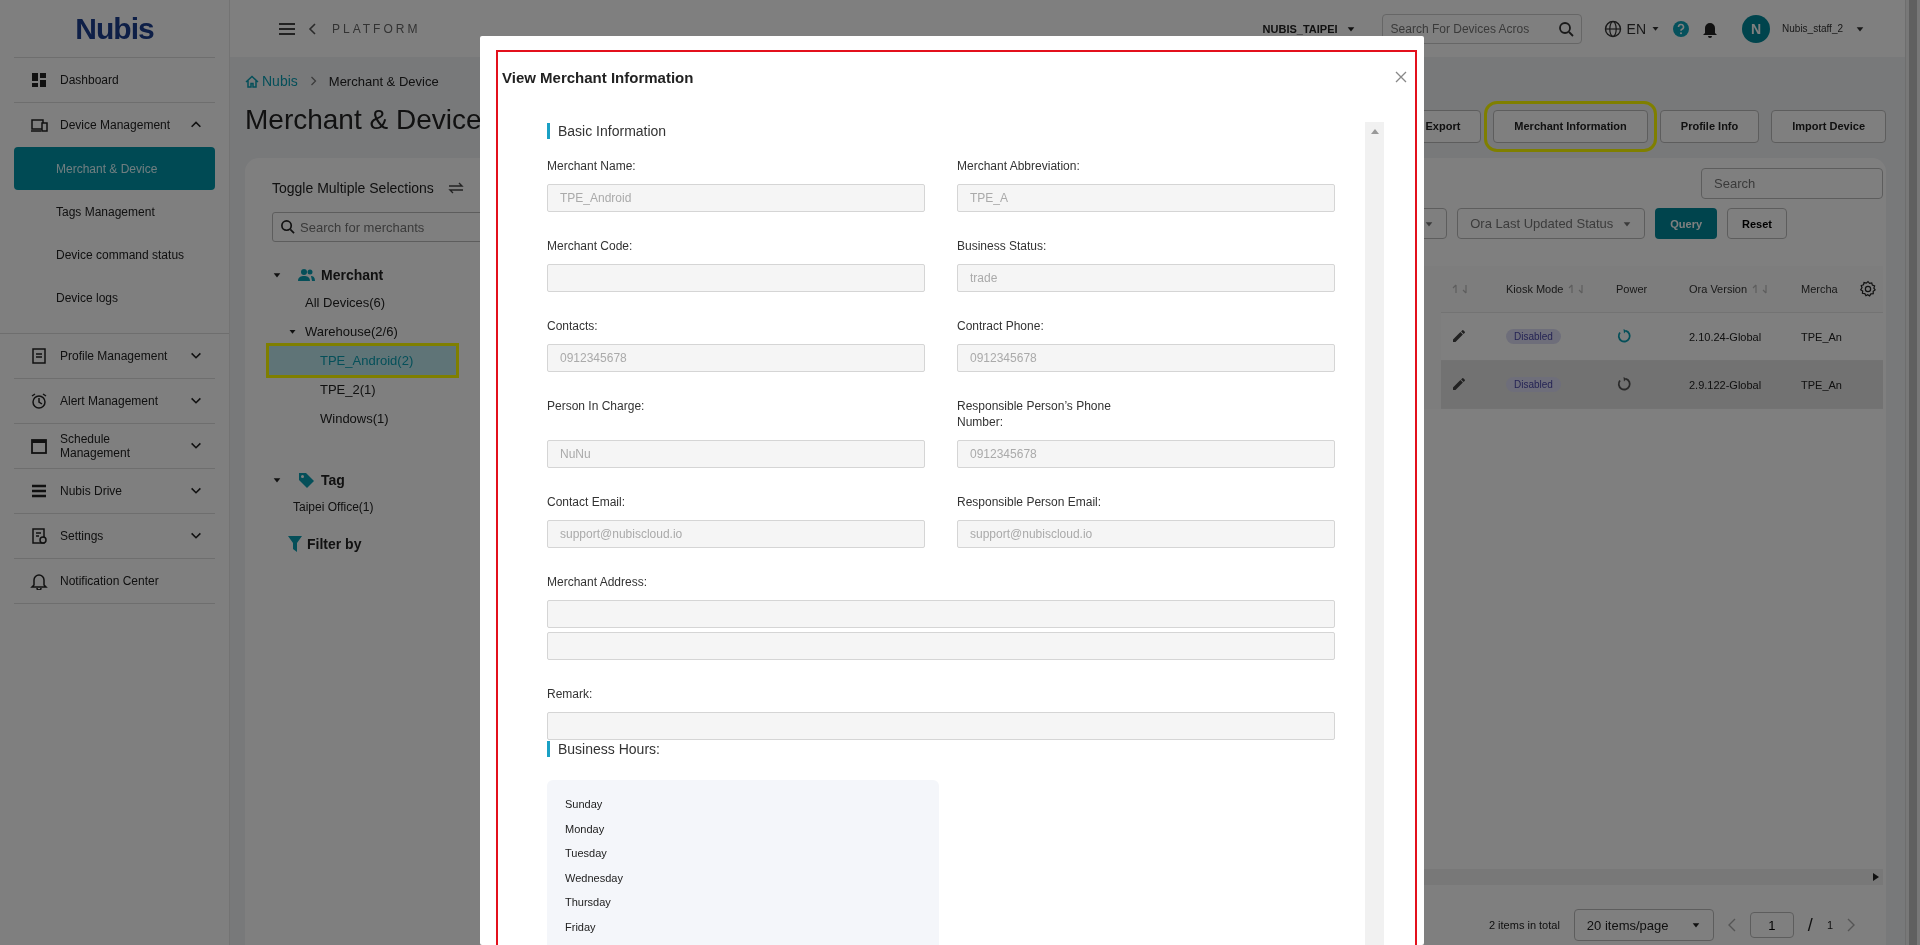 The width and height of the screenshot is (1920, 945). What do you see at coordinates (114, 125) in the screenshot?
I see `sidebar-item: Device Management` at bounding box center [114, 125].